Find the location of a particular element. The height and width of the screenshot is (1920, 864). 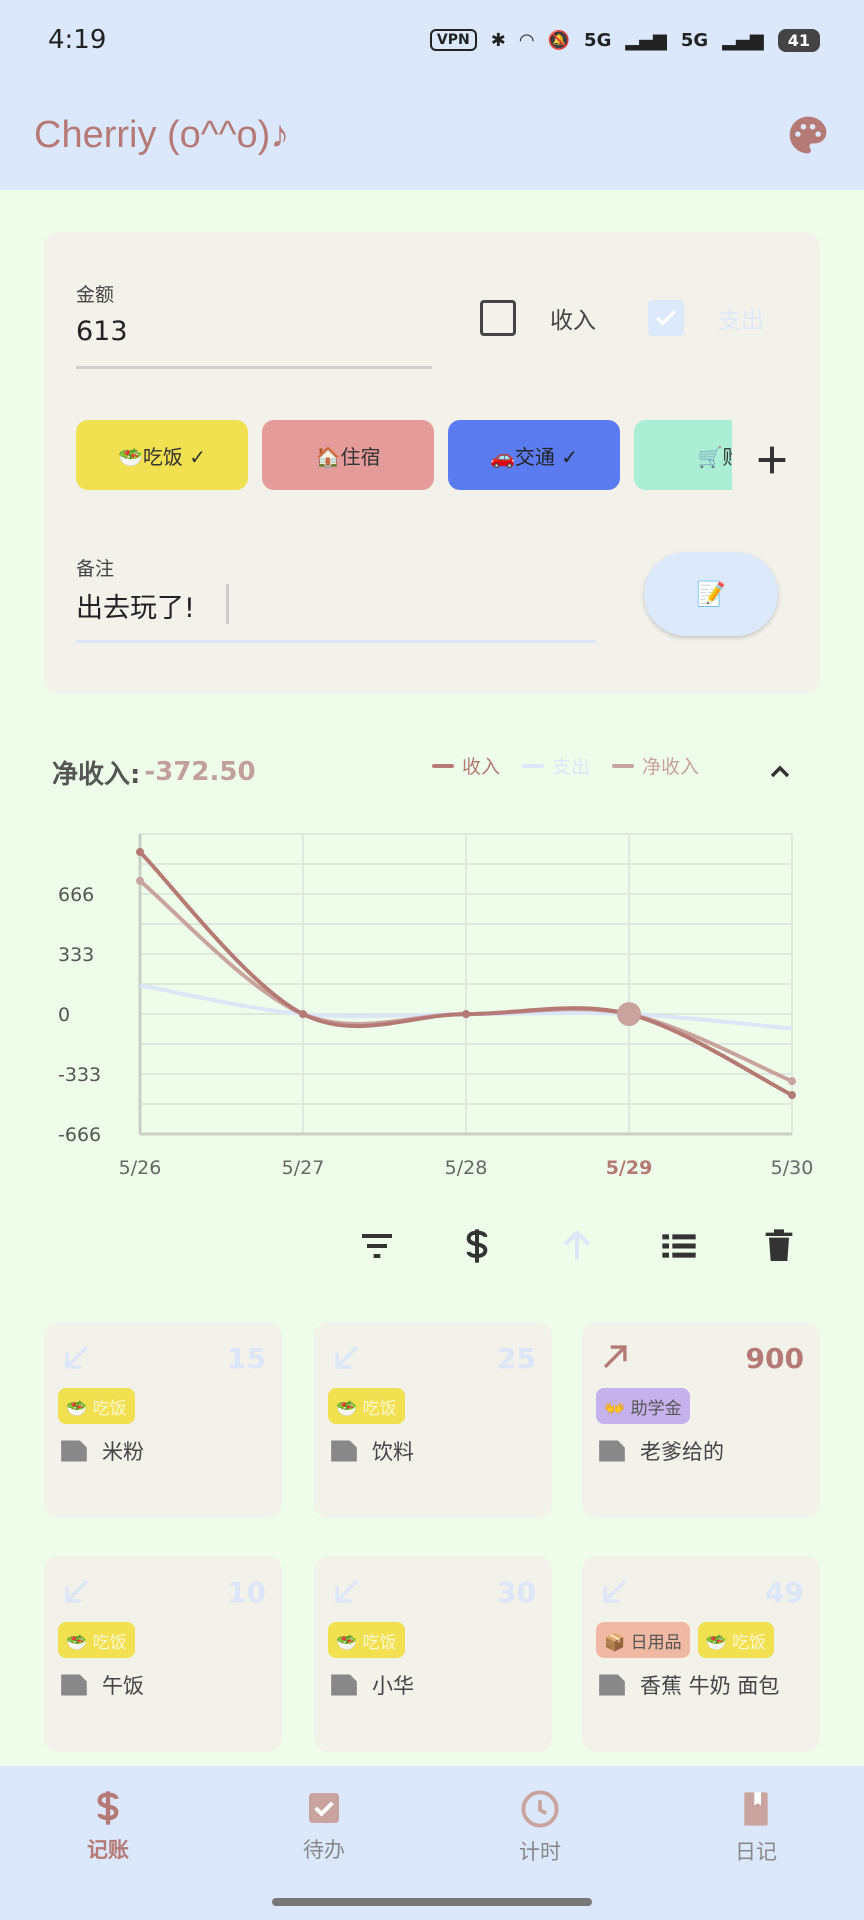

note-text: 老爹给的 is located at coordinates (682, 1452).